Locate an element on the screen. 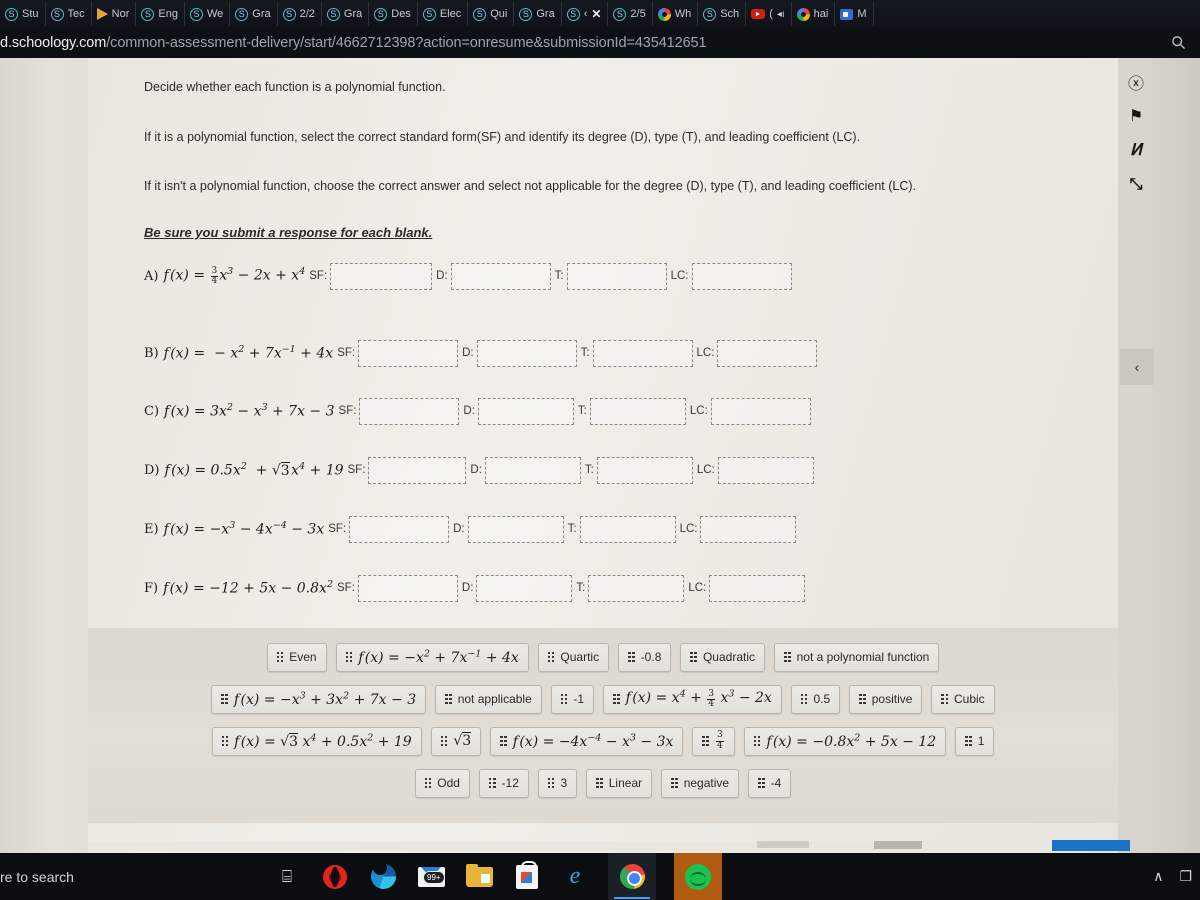 The height and width of the screenshot is (900, 1200). browser-tab: S ‹ ✕ is located at coordinates (585, 14).